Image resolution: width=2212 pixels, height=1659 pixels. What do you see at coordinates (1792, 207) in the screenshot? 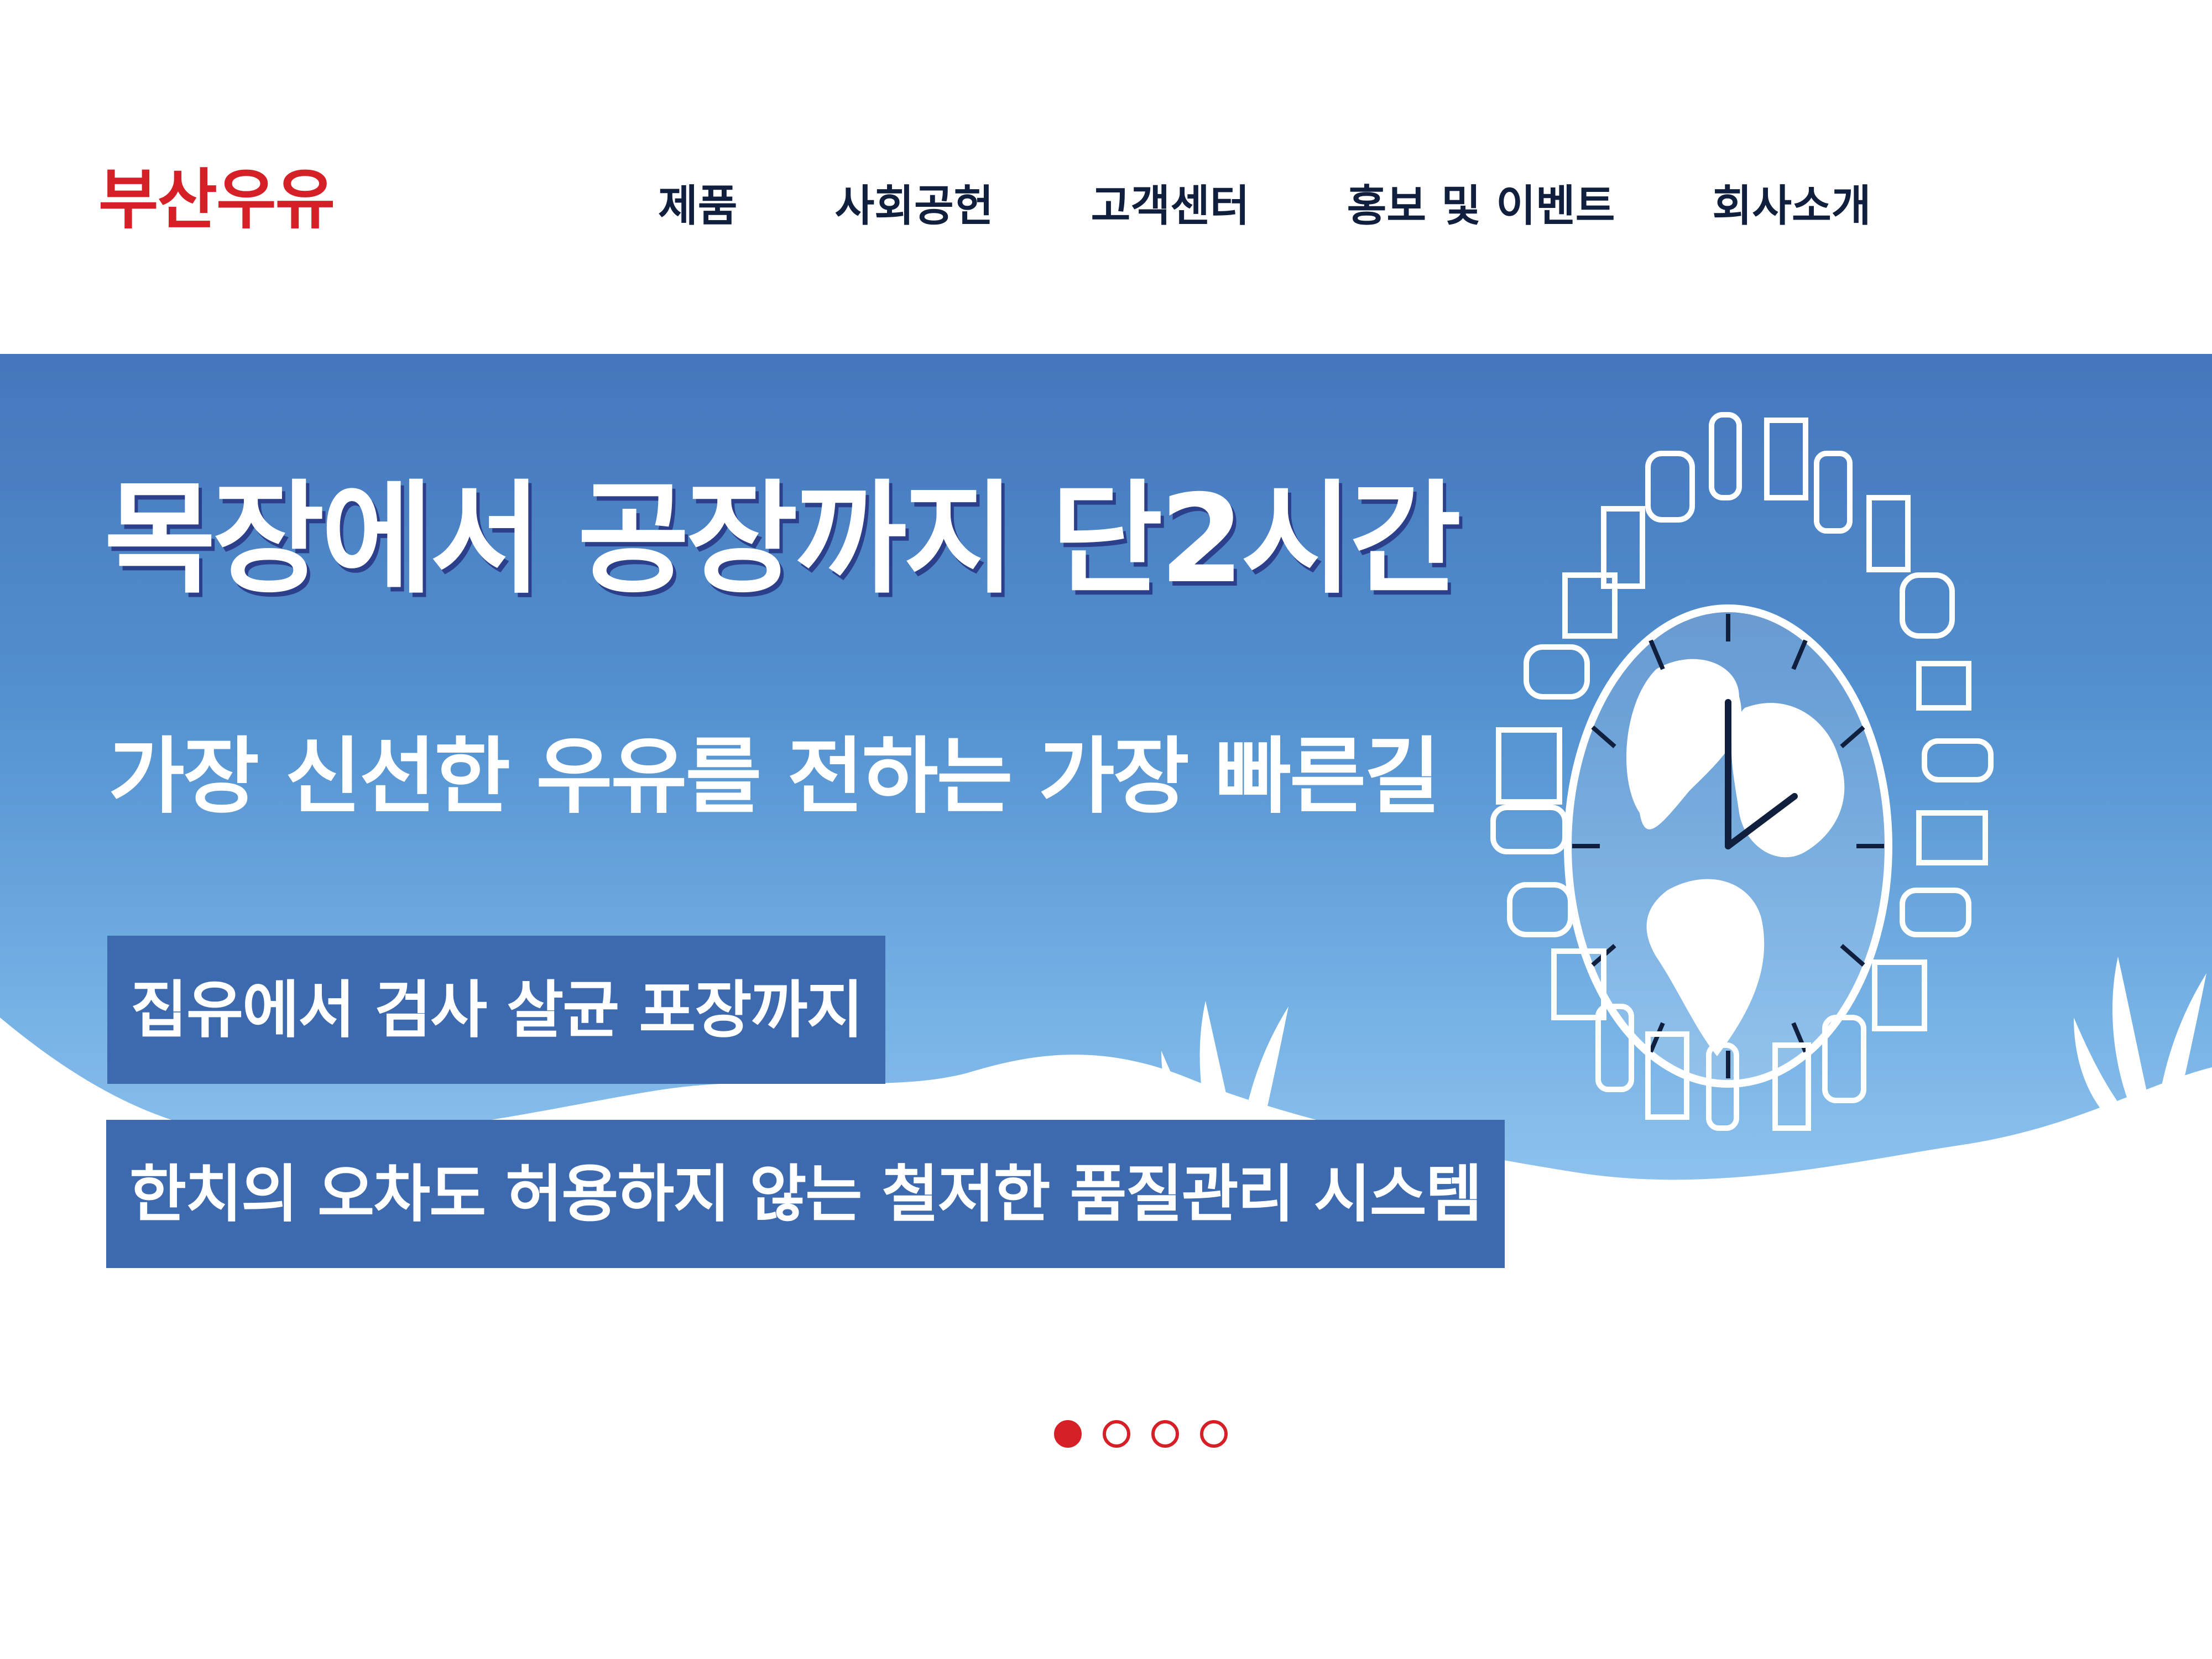
I see `nav-item-company-info: 회사소개` at bounding box center [1792, 207].